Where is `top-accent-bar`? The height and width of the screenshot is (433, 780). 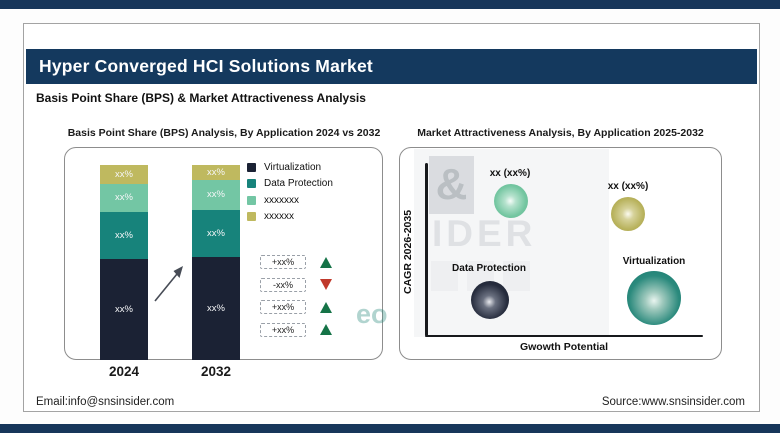
top-accent-bar is located at coordinates (390, 4).